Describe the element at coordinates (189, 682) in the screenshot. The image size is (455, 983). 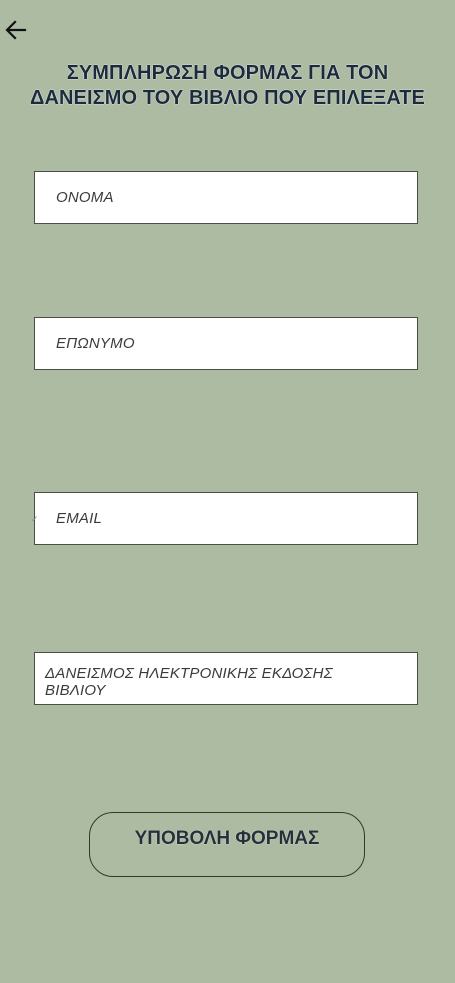
I see `loan-type-value: ΔΑΝΕΙΣΜΟΣ ΗΛΕΚΤΡΟΝΙΚΗΣ ΕΚΔΟΣΗΣ ΒΙΒΛΙΟΥ` at that location.